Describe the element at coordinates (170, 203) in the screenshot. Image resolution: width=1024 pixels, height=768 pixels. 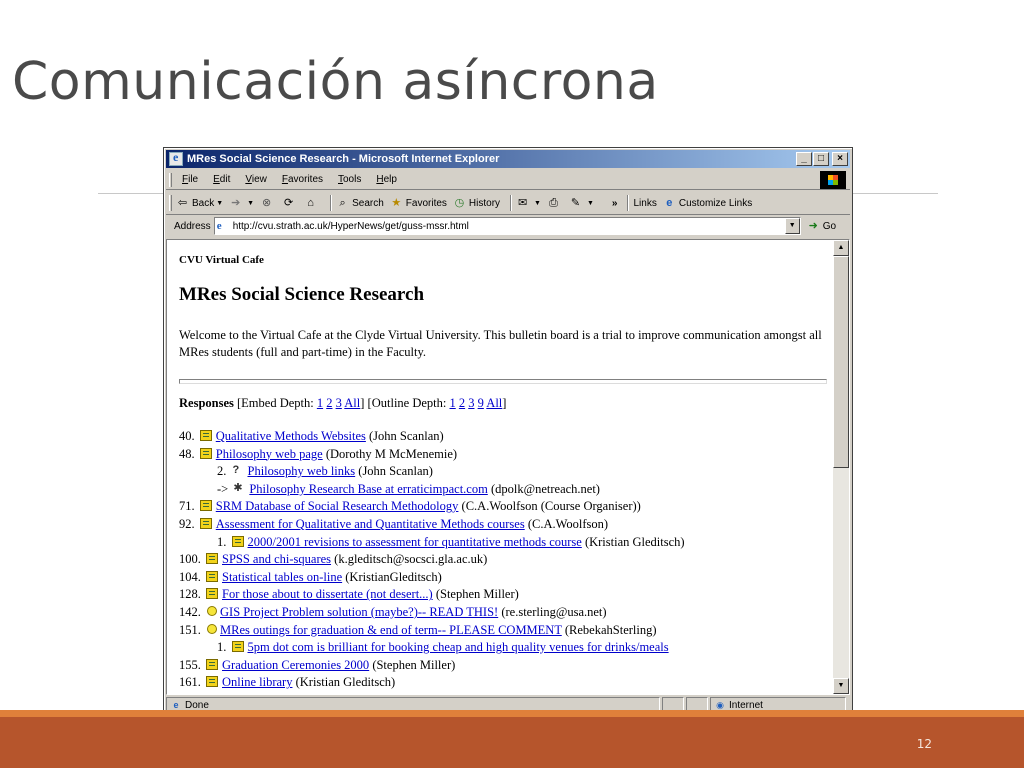
I see `toolbar-grip` at that location.